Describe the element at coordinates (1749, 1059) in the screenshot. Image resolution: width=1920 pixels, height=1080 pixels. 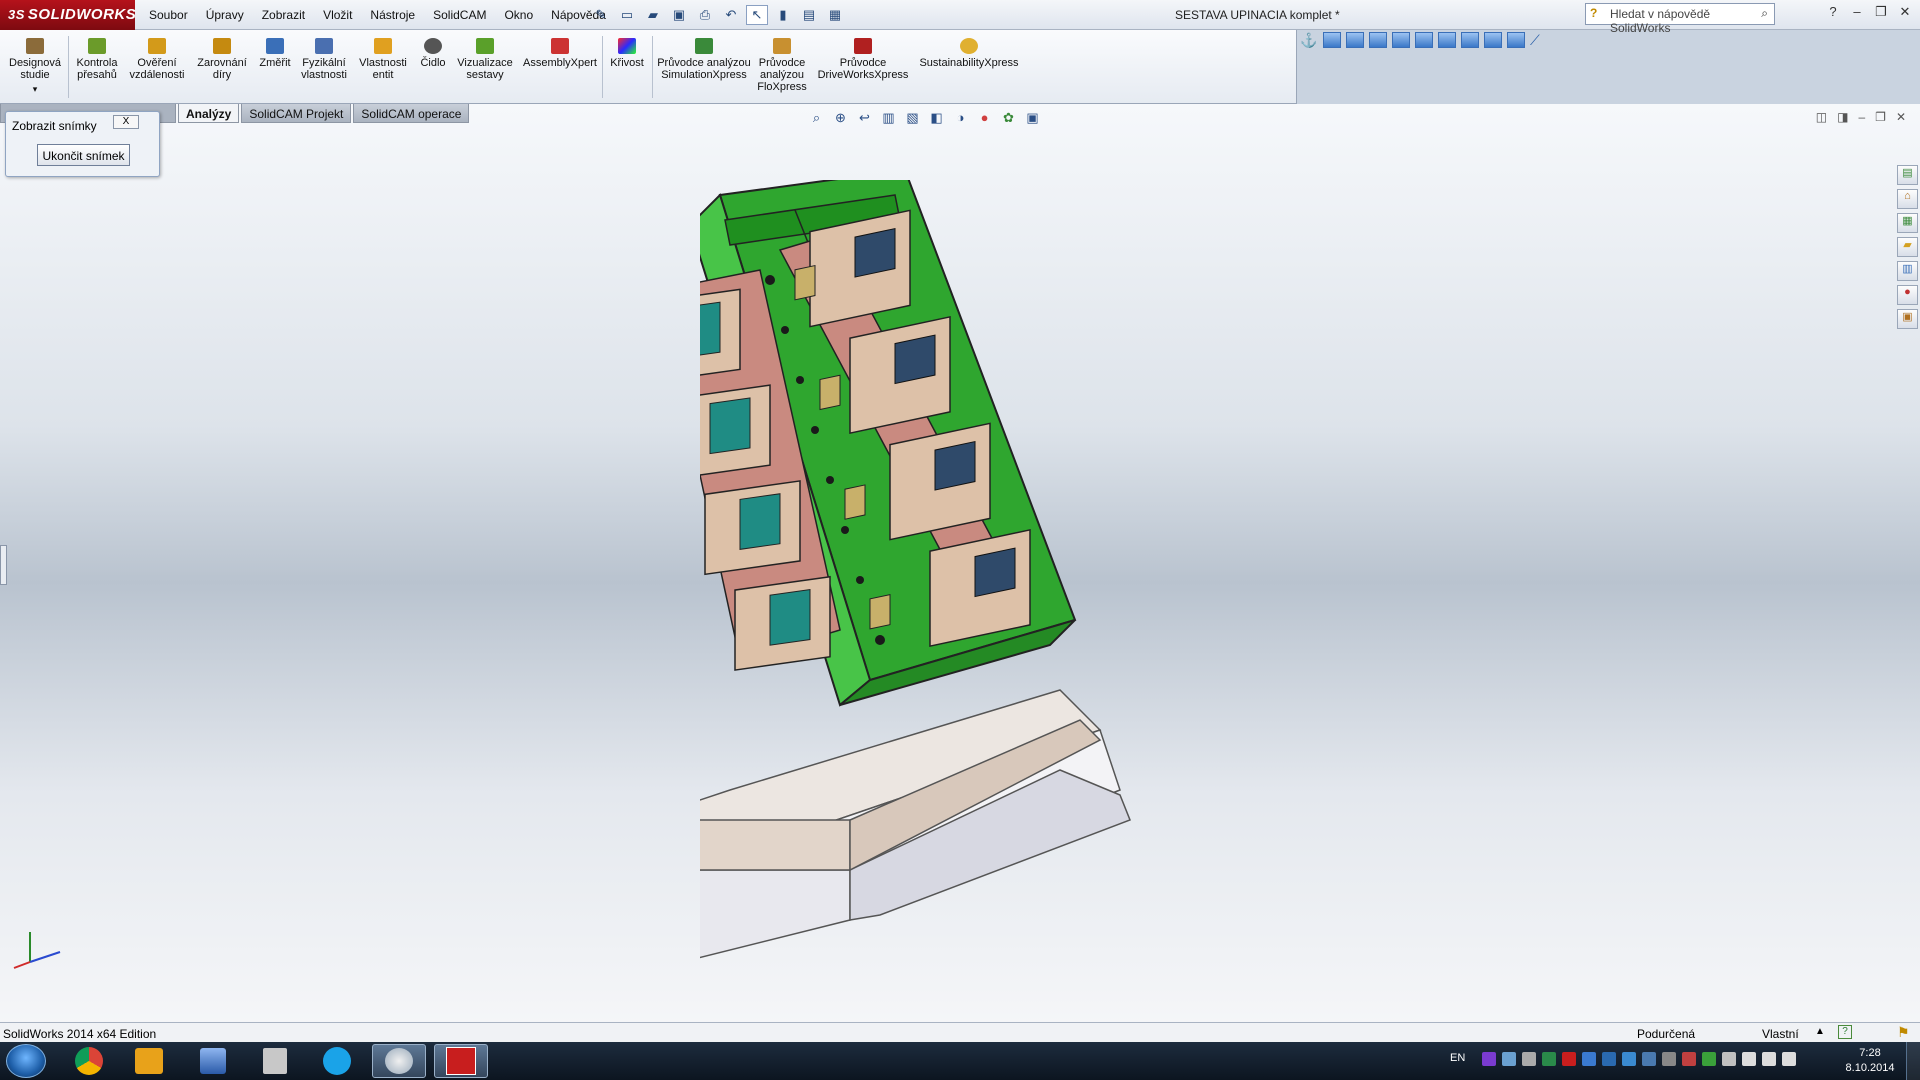
I see `flag-tray-icon` at that location.